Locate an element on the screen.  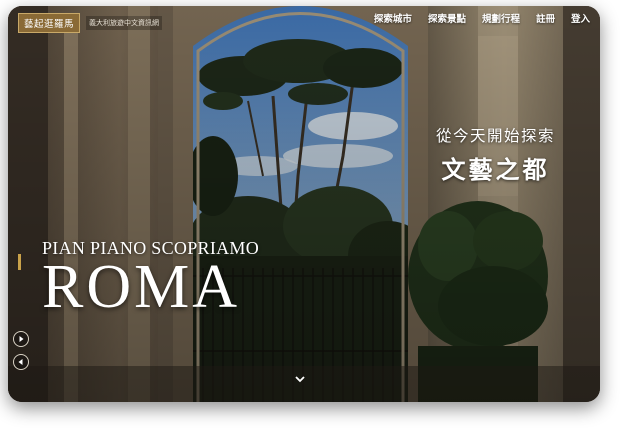
play-icon-glyph is located at coordinates (21, 339).